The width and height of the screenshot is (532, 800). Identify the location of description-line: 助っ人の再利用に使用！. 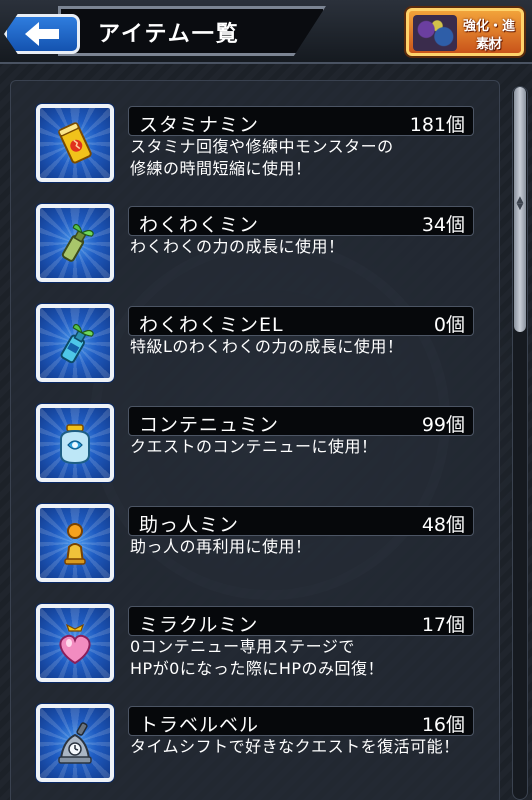
(221, 546).